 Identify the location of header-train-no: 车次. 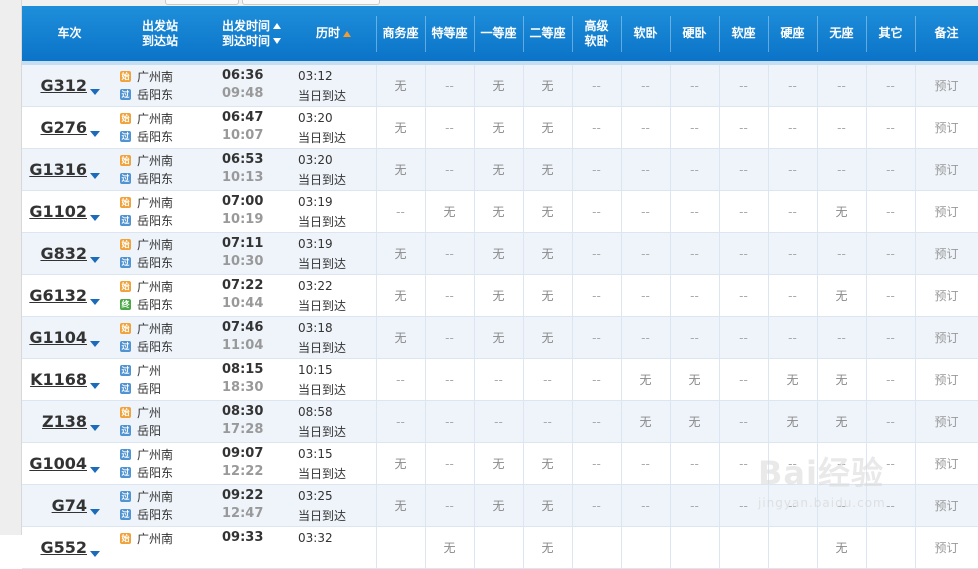
(69, 33).